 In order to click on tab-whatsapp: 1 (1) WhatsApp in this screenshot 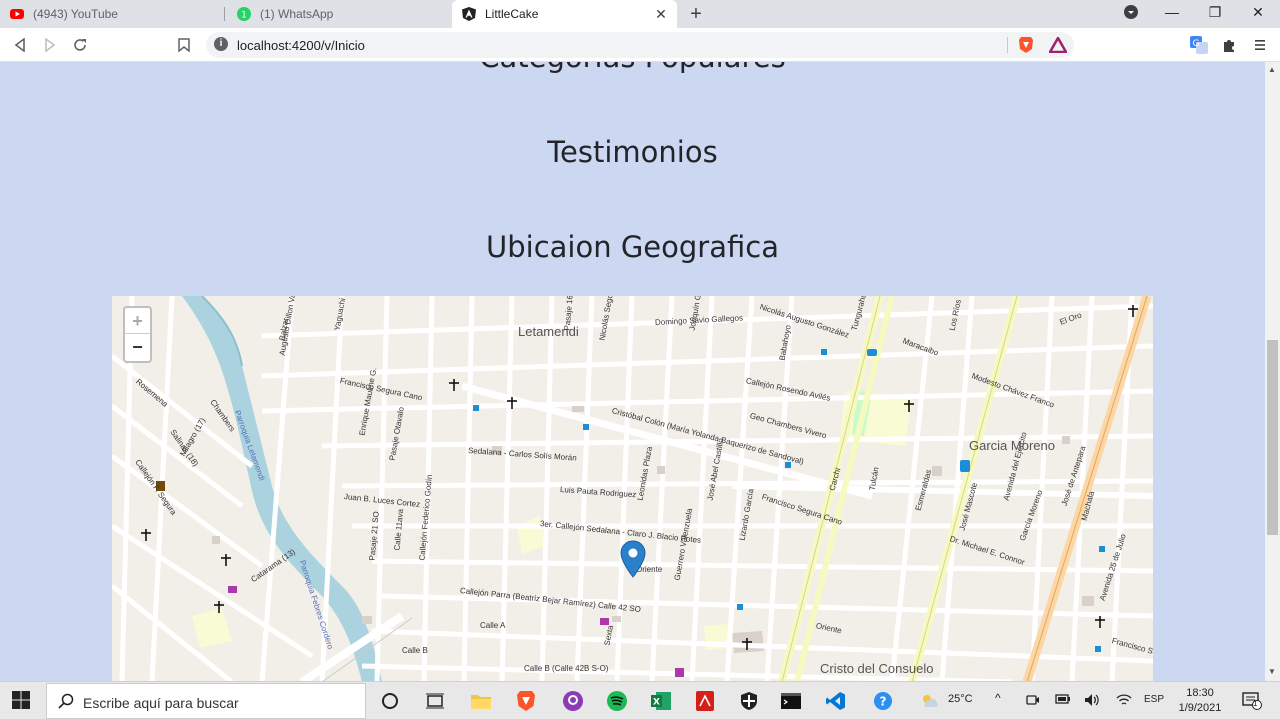, I will do `click(339, 14)`.